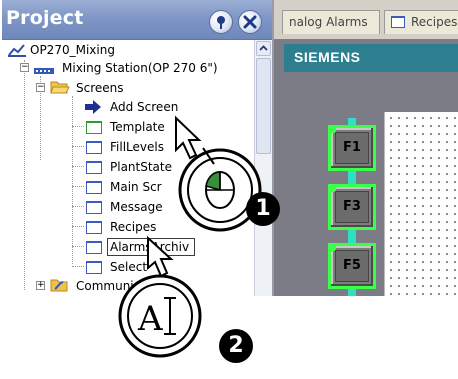 Image resolution: width=458 pixels, height=379 pixels. I want to click on step-number-badge: 1, so click(263, 209).